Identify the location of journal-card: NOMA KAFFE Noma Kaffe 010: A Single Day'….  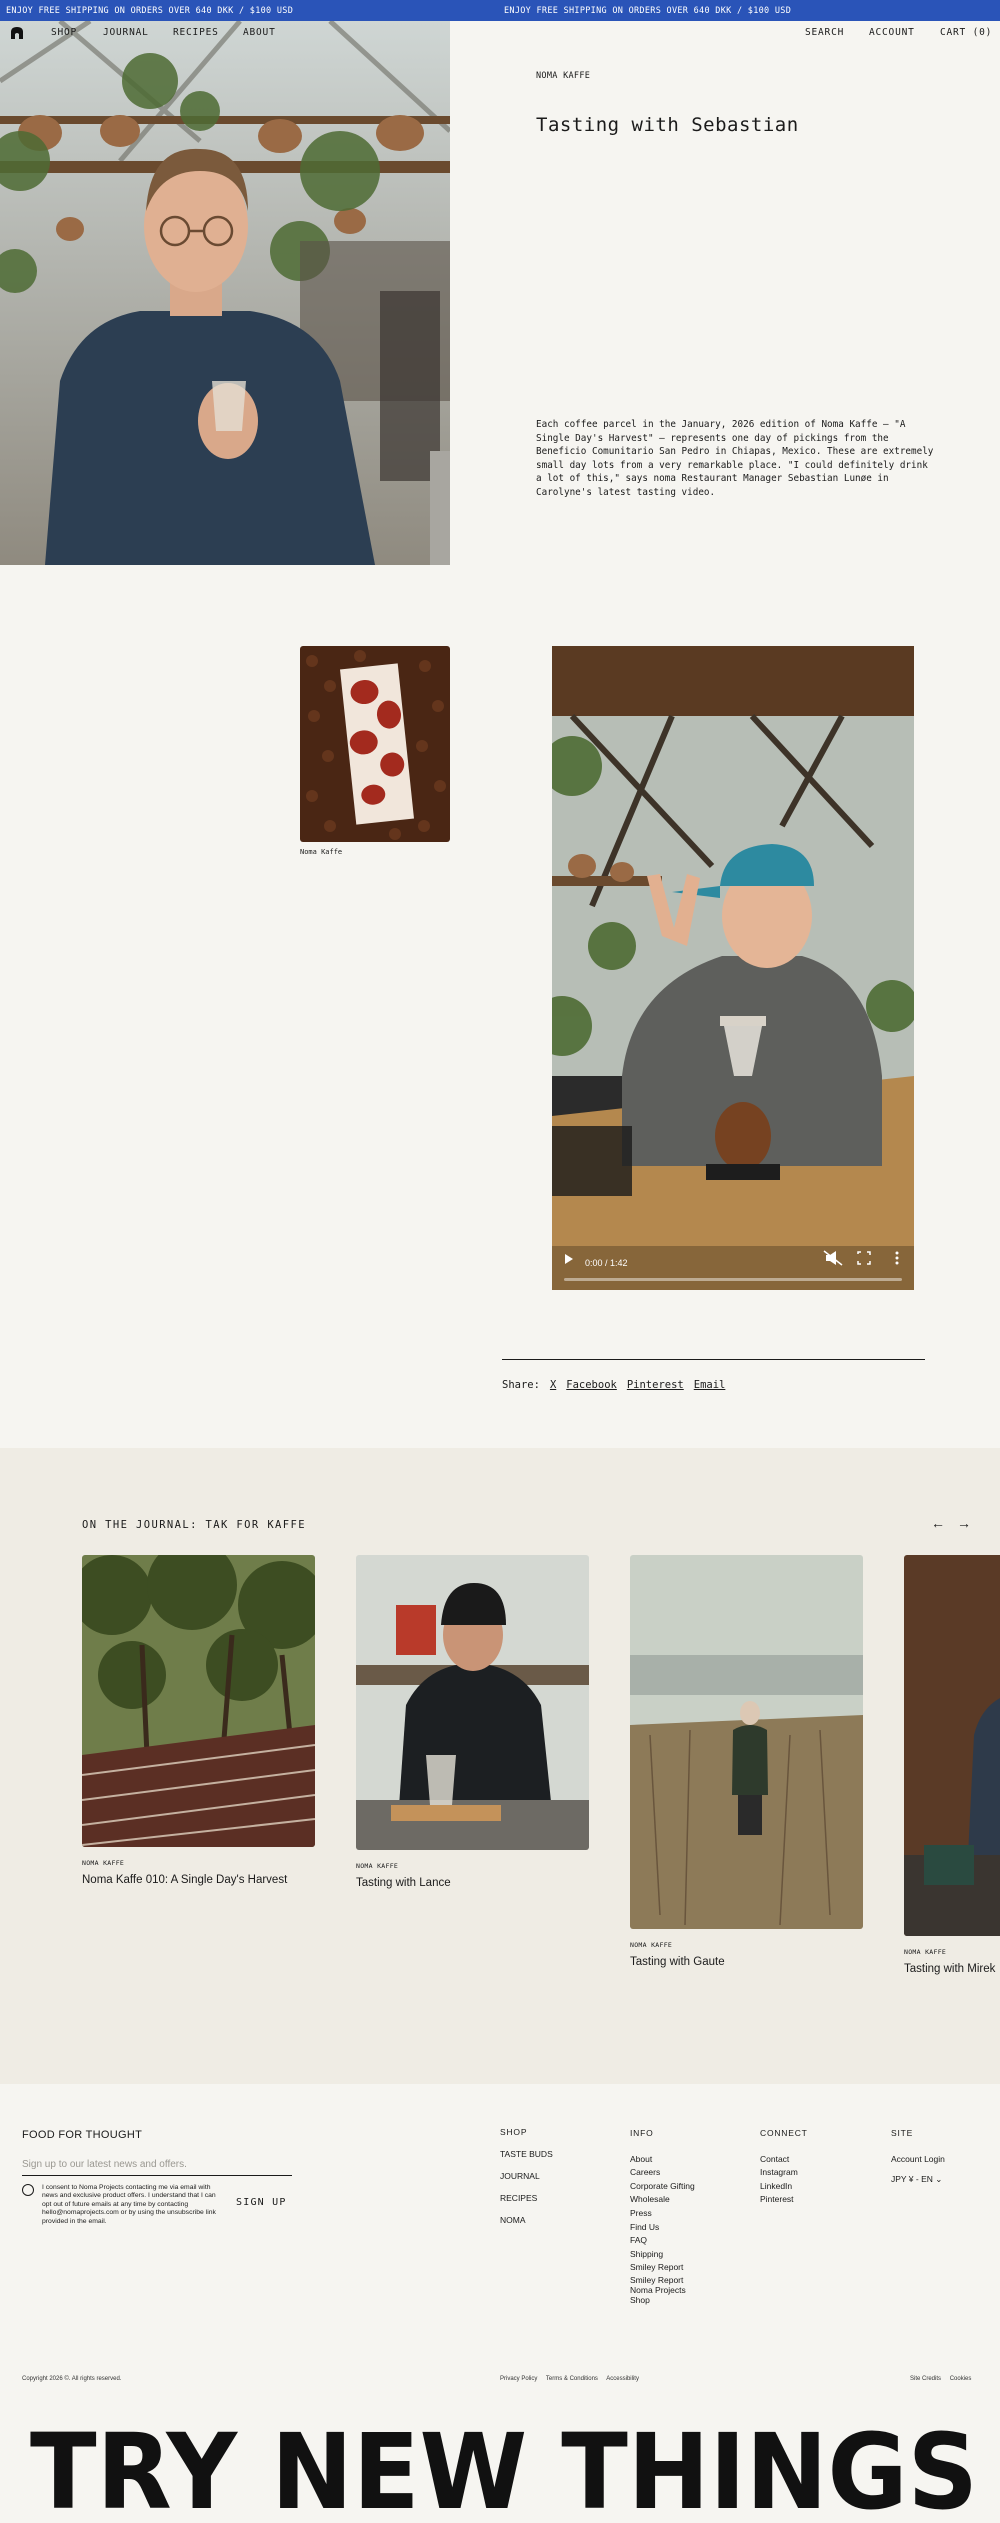
(198, 1720).